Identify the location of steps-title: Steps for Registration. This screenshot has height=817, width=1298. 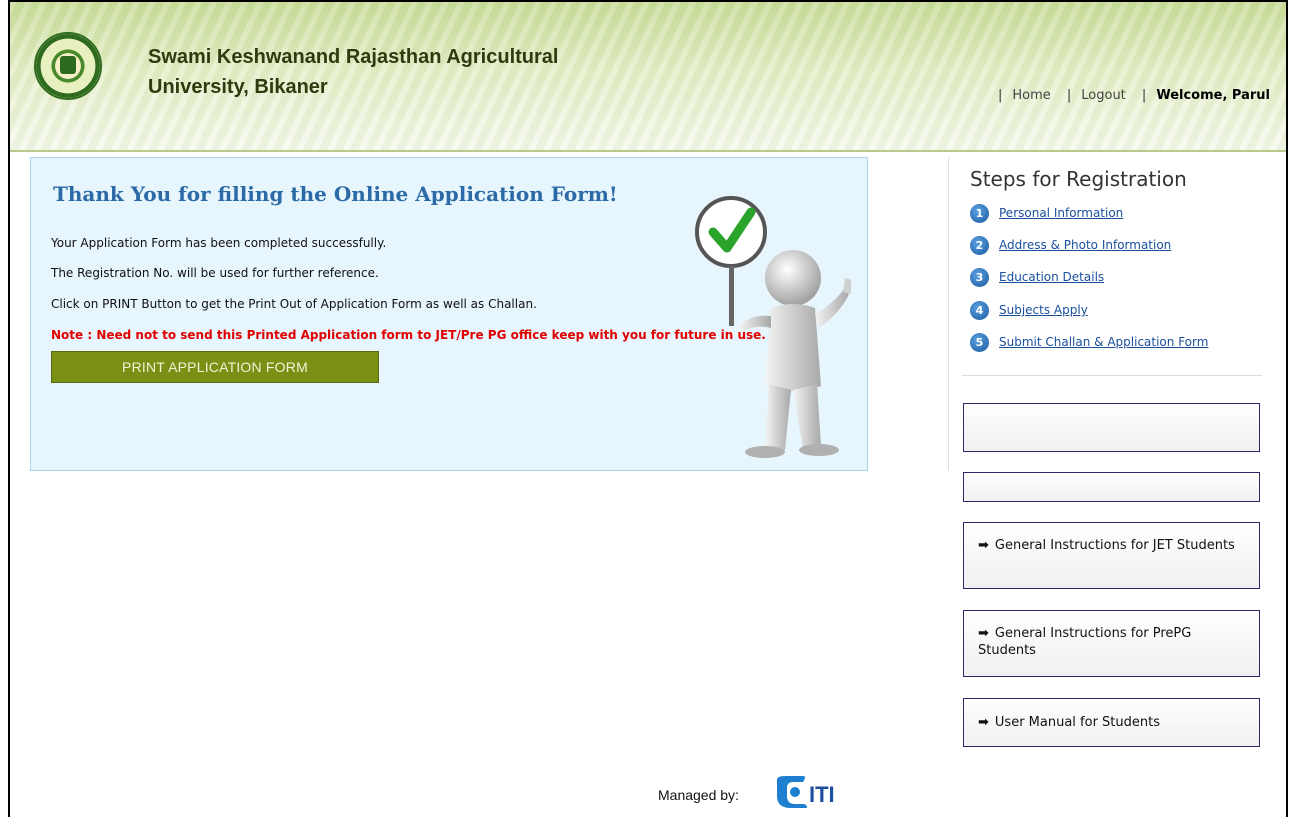
(1078, 179).